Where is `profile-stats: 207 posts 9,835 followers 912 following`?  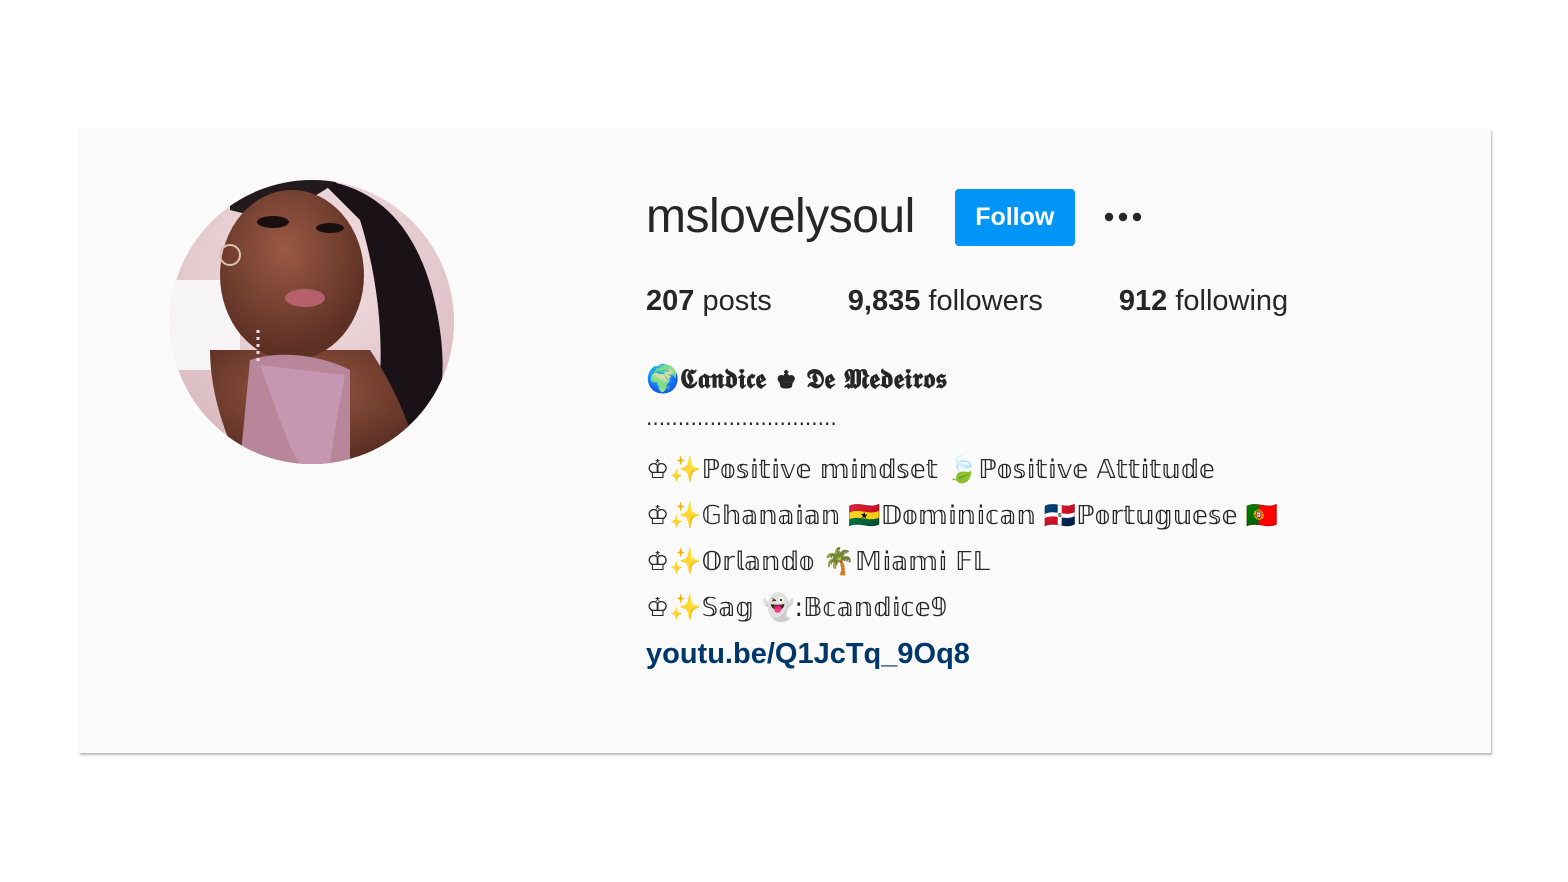
profile-stats: 207 posts 9,835 followers 912 following is located at coordinates (1056, 301).